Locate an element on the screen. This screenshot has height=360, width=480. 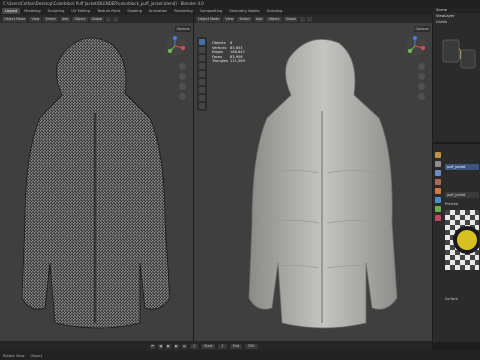
right-mode-select: Object Mode is located at coordinates (209, 19).